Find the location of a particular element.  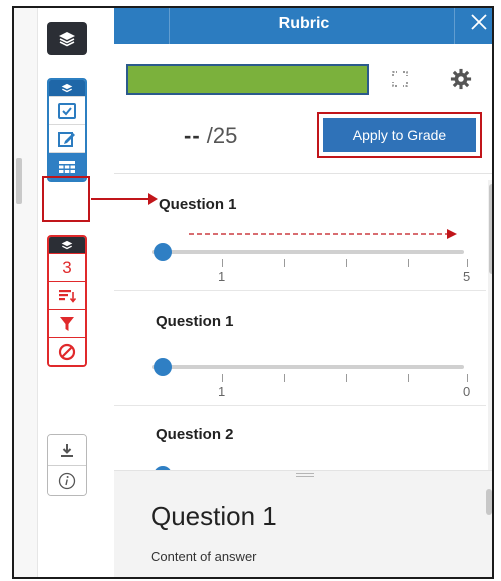

grid-icon is located at coordinates (67, 166).